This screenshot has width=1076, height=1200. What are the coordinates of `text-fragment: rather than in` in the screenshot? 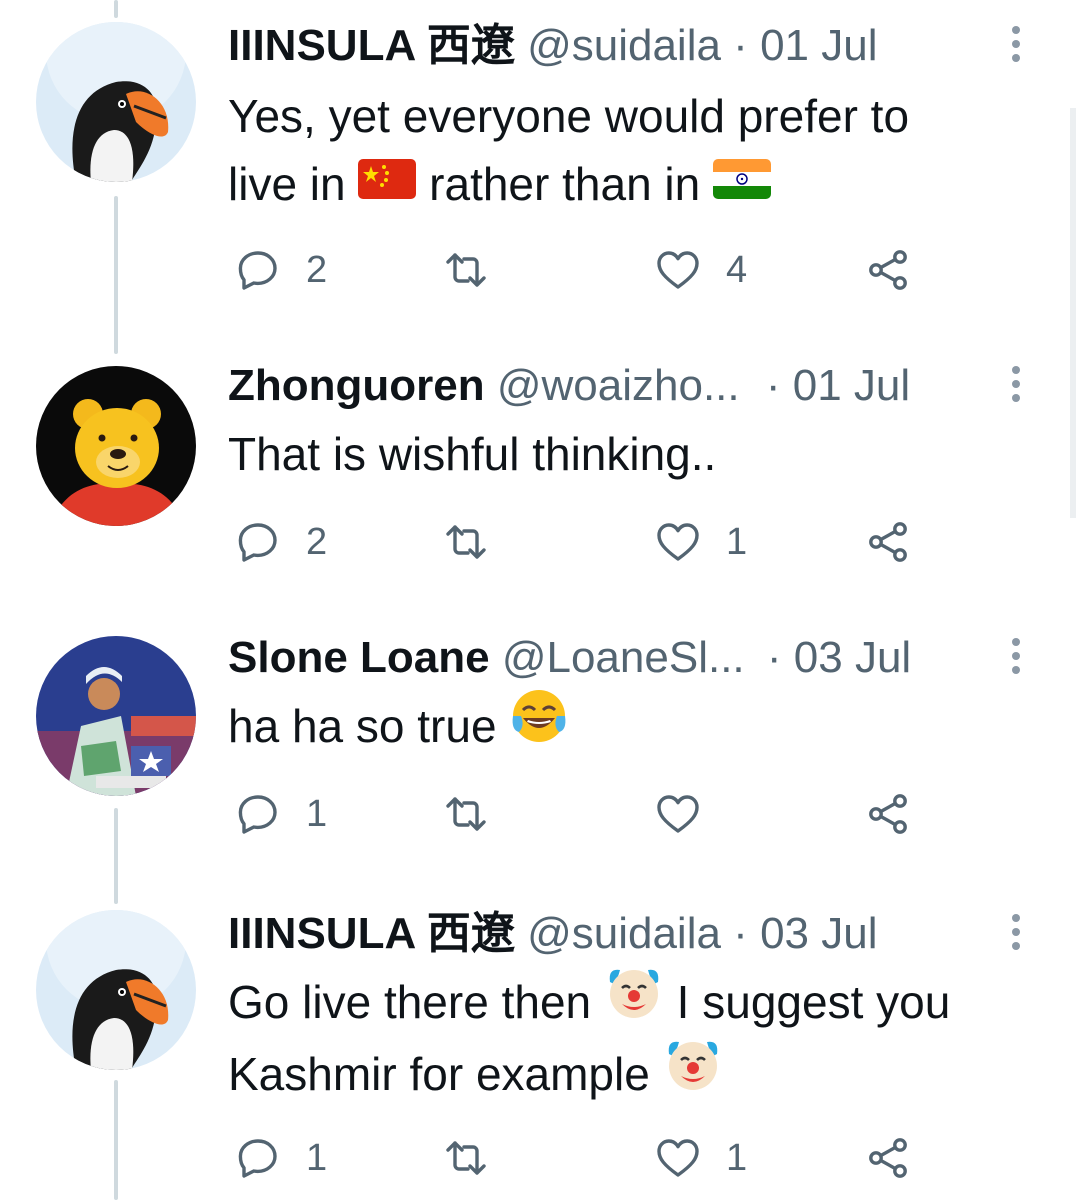 It's located at (565, 184).